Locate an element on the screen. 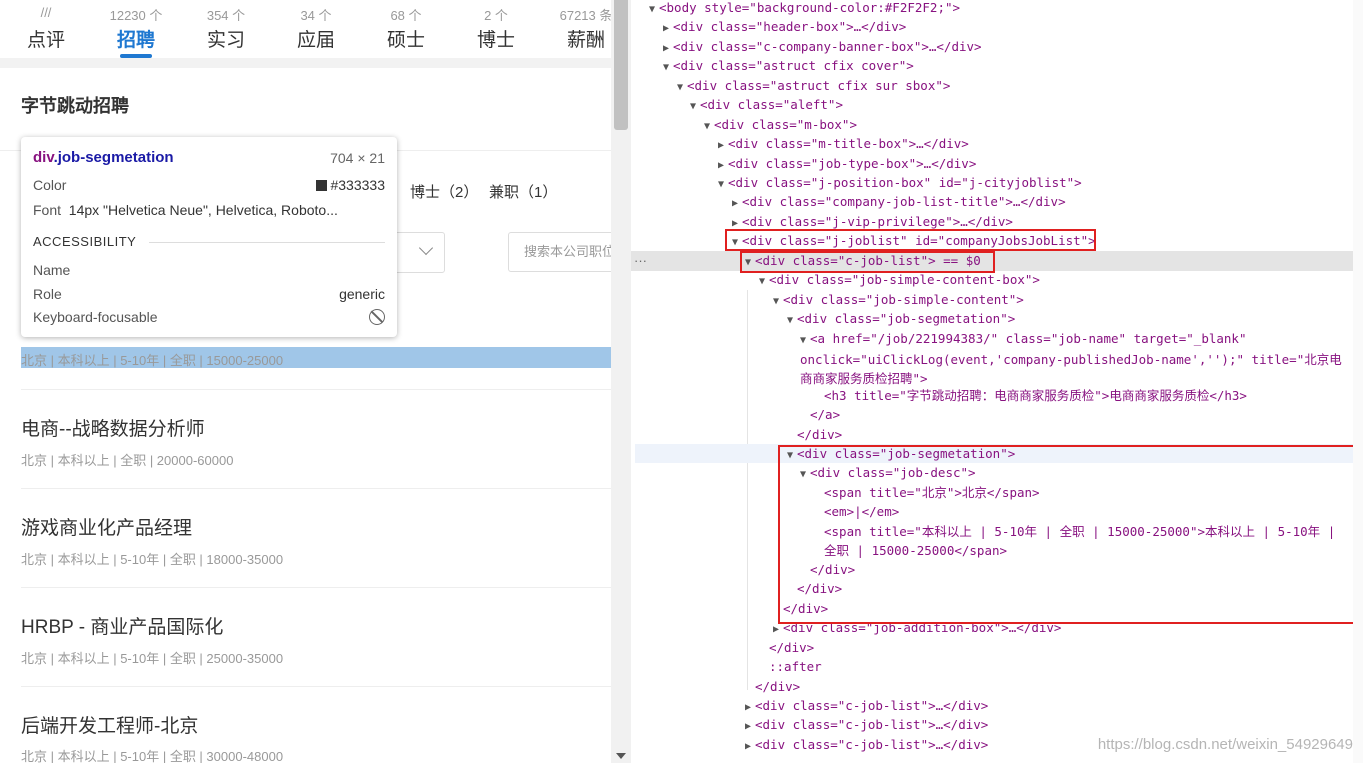 This screenshot has width=1363, height=763. dom-node: ▶ <div class="job-type-box">…</div> is located at coordinates (847, 163).